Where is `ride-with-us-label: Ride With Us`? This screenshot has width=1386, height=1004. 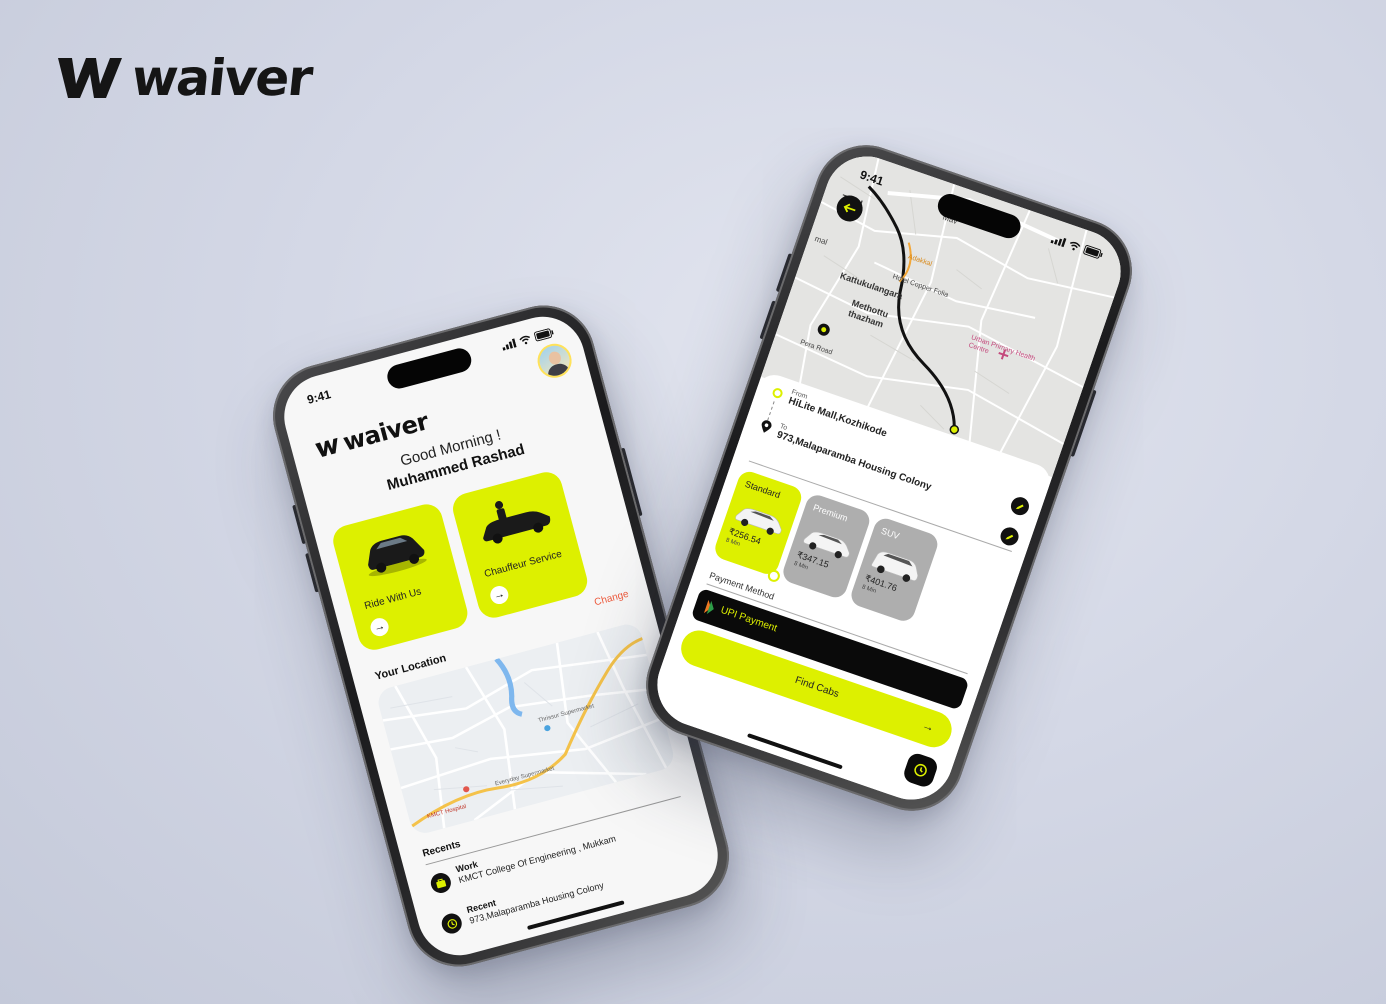 ride-with-us-label: Ride With Us is located at coordinates (393, 599).